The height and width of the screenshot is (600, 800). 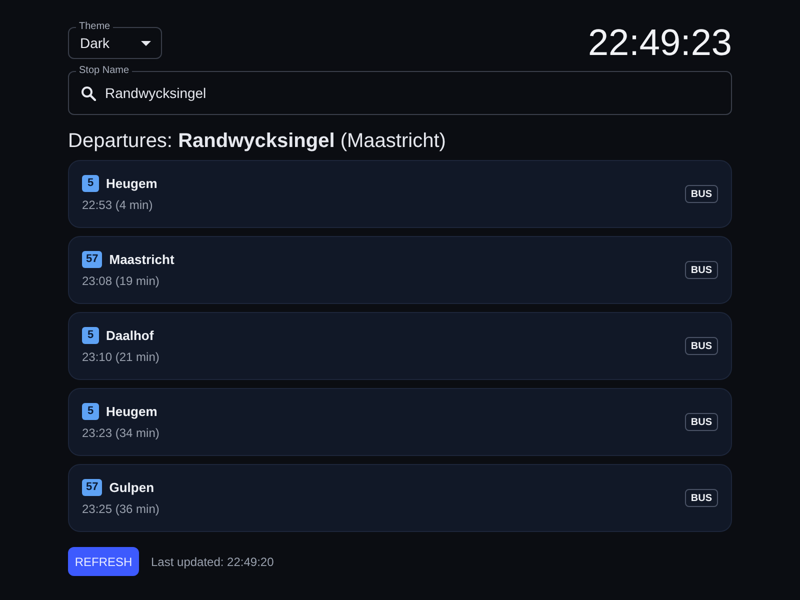 What do you see at coordinates (121, 281) in the screenshot?
I see `departure-time: 23:08 (19 min)` at bounding box center [121, 281].